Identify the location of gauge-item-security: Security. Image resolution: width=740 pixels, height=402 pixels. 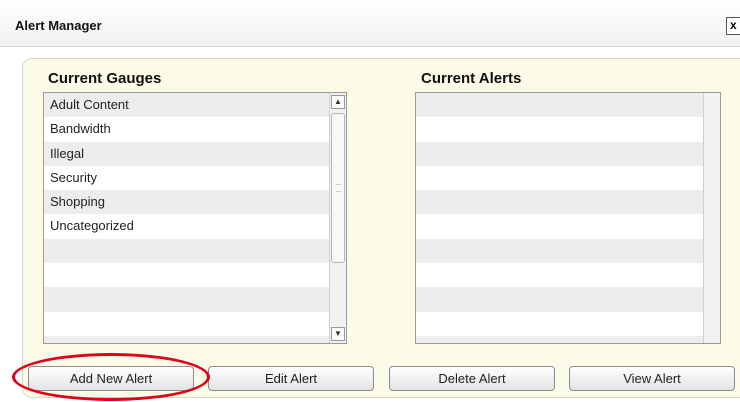
(195, 178).